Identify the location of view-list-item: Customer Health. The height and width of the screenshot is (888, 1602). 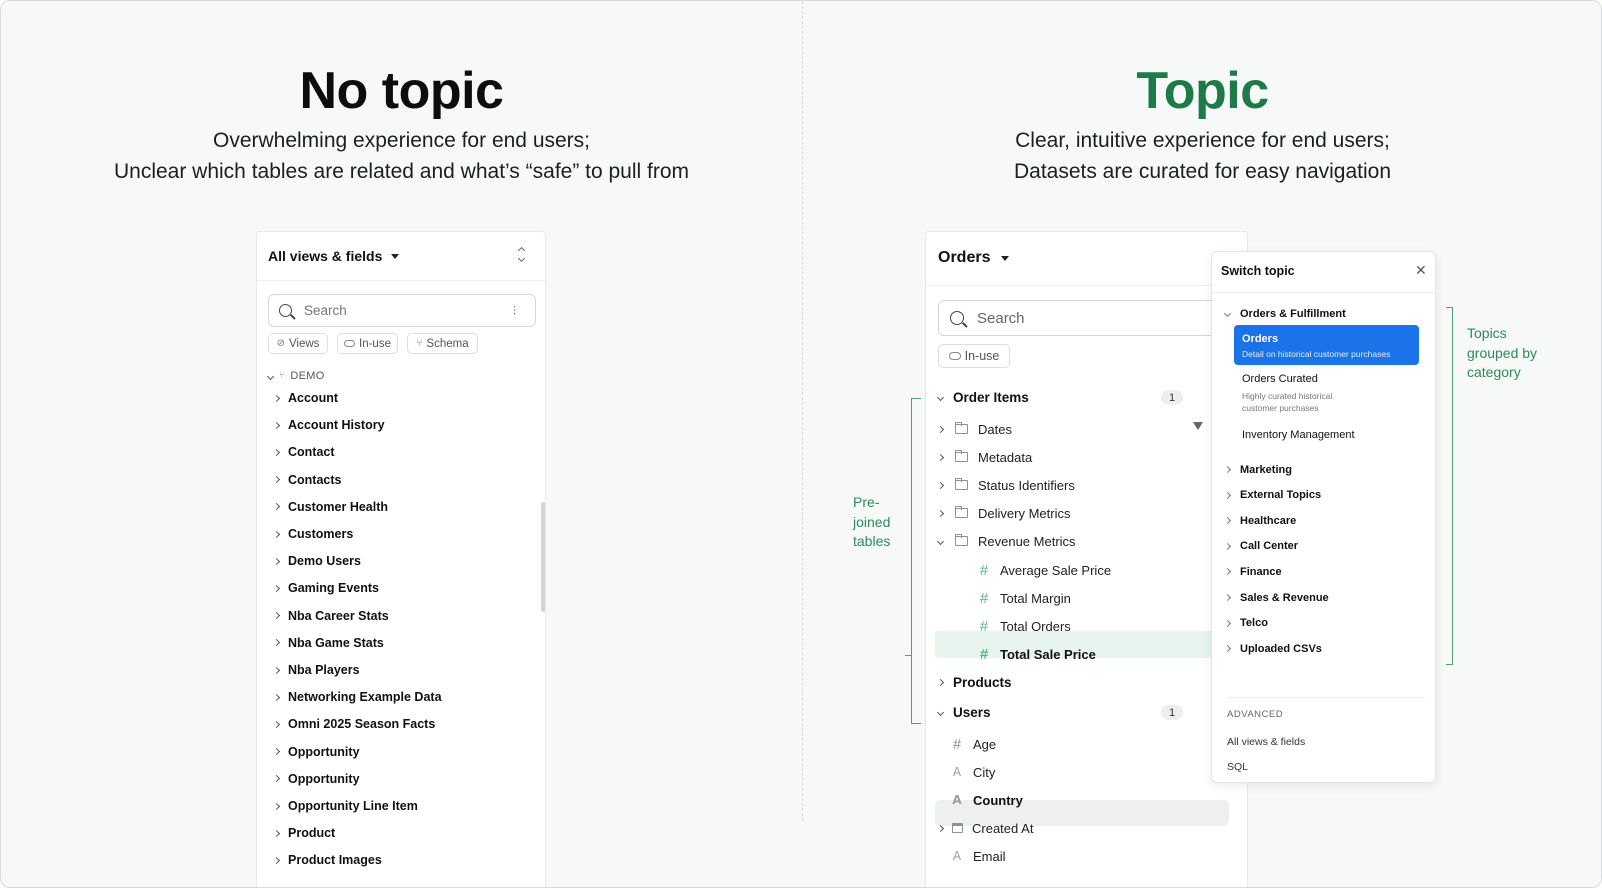
(330, 507).